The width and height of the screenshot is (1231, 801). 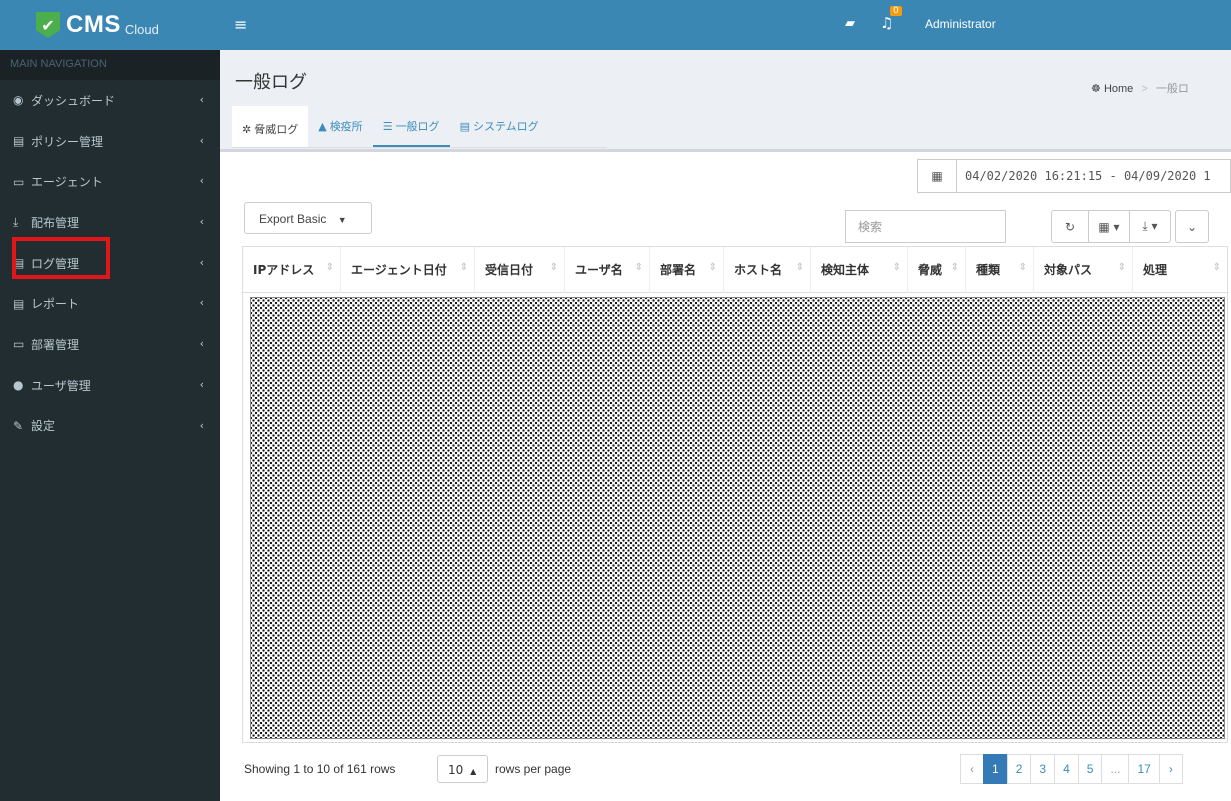 What do you see at coordinates (1170, 769) in the screenshot?
I see `next-page-button: ›` at bounding box center [1170, 769].